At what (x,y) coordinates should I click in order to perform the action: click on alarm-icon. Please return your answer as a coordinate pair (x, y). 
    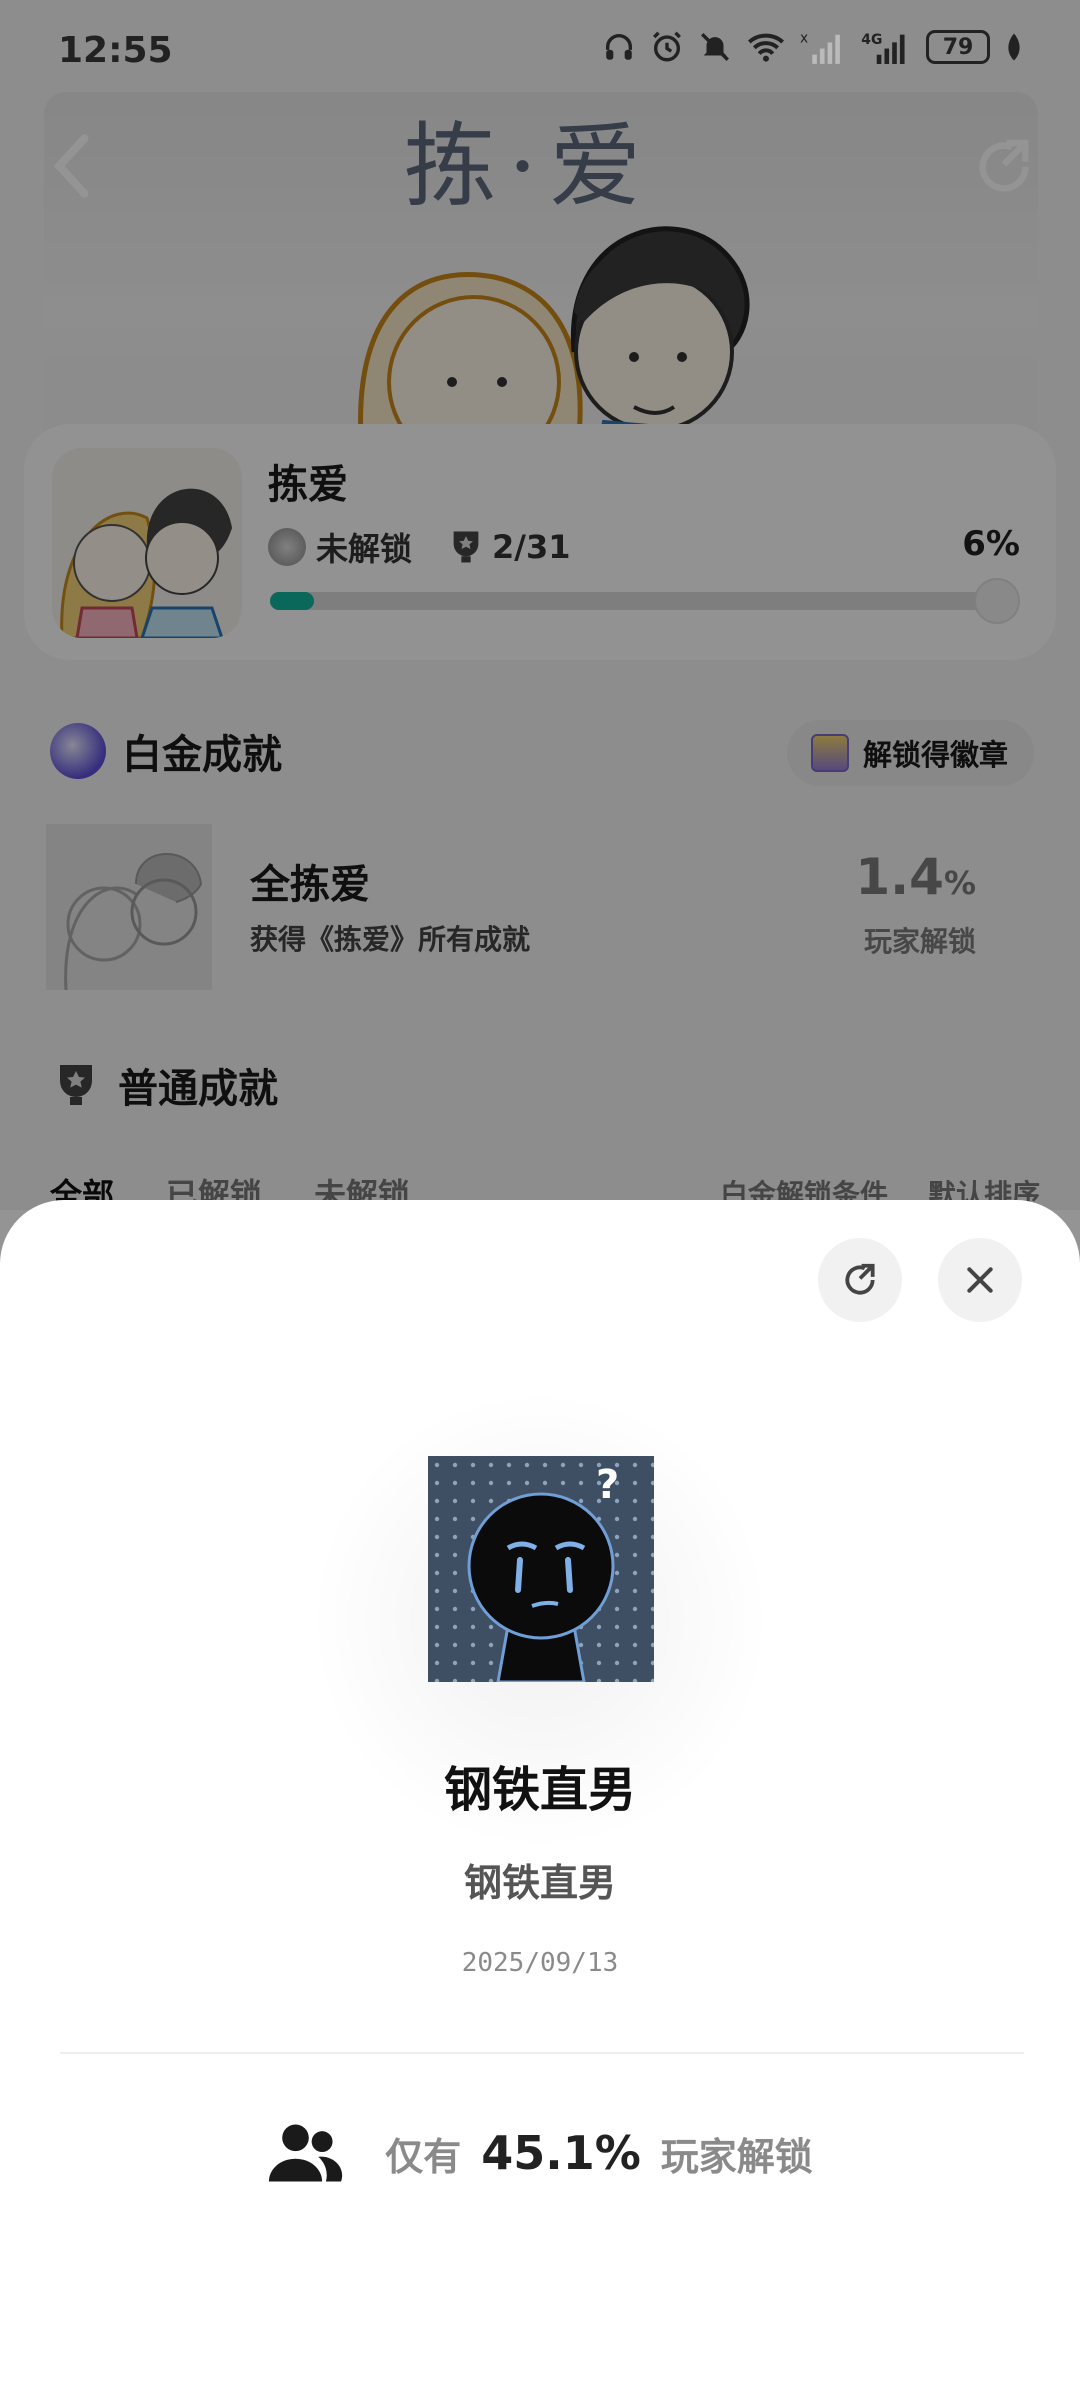
    Looking at the image, I should click on (667, 46).